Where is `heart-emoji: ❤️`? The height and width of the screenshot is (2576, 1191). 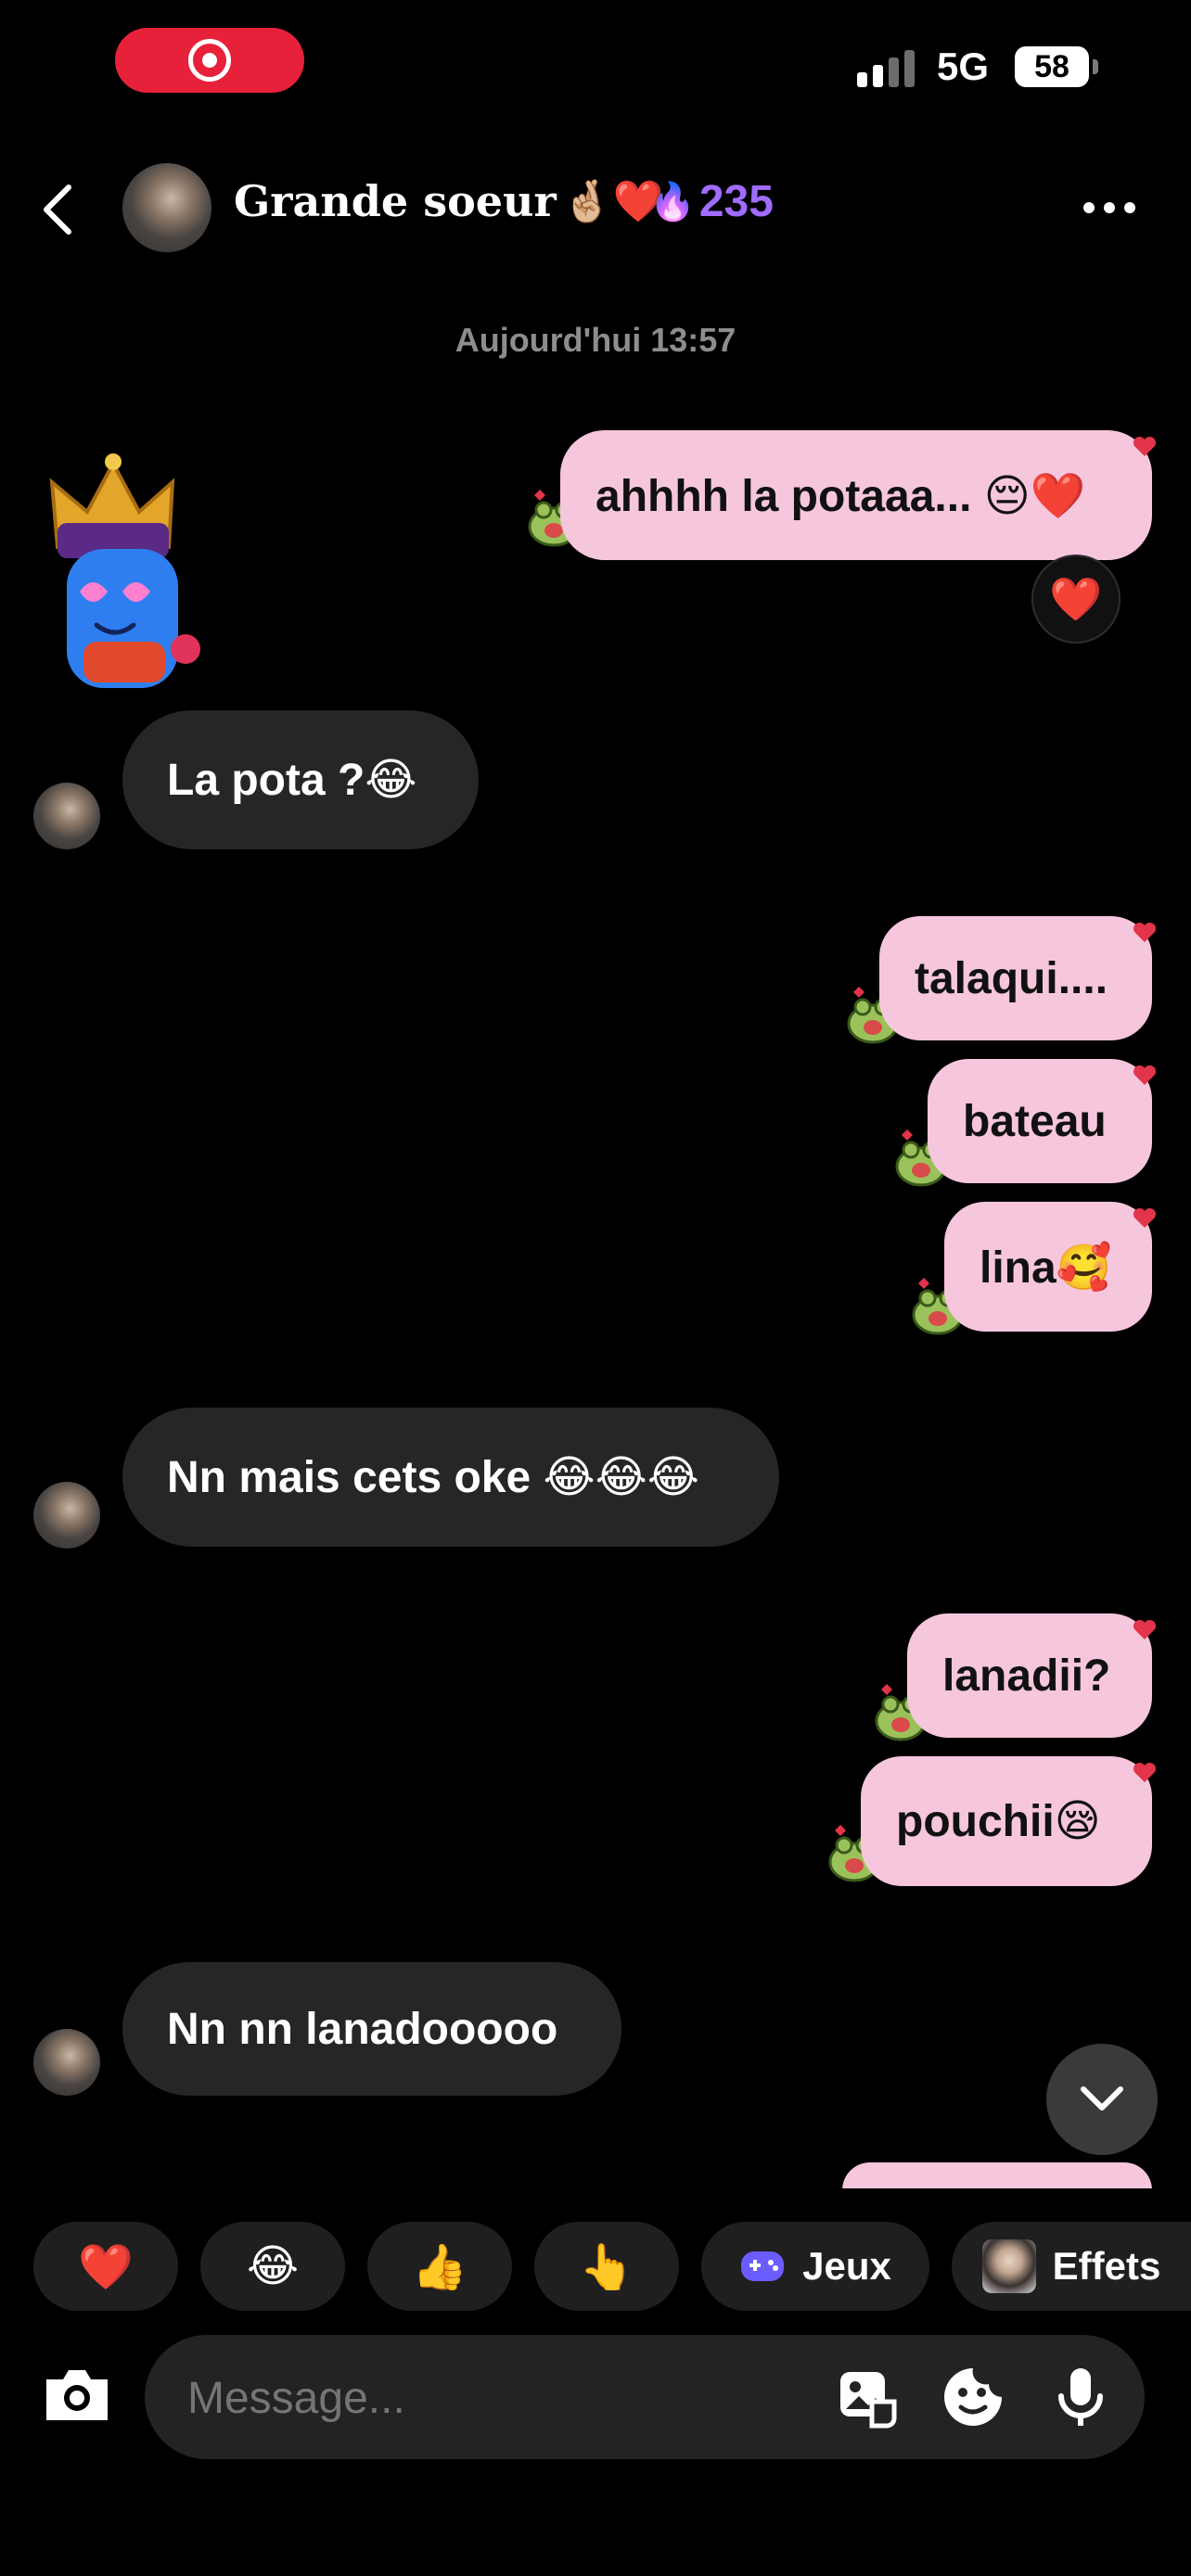 heart-emoji: ❤️ is located at coordinates (106, 2267).